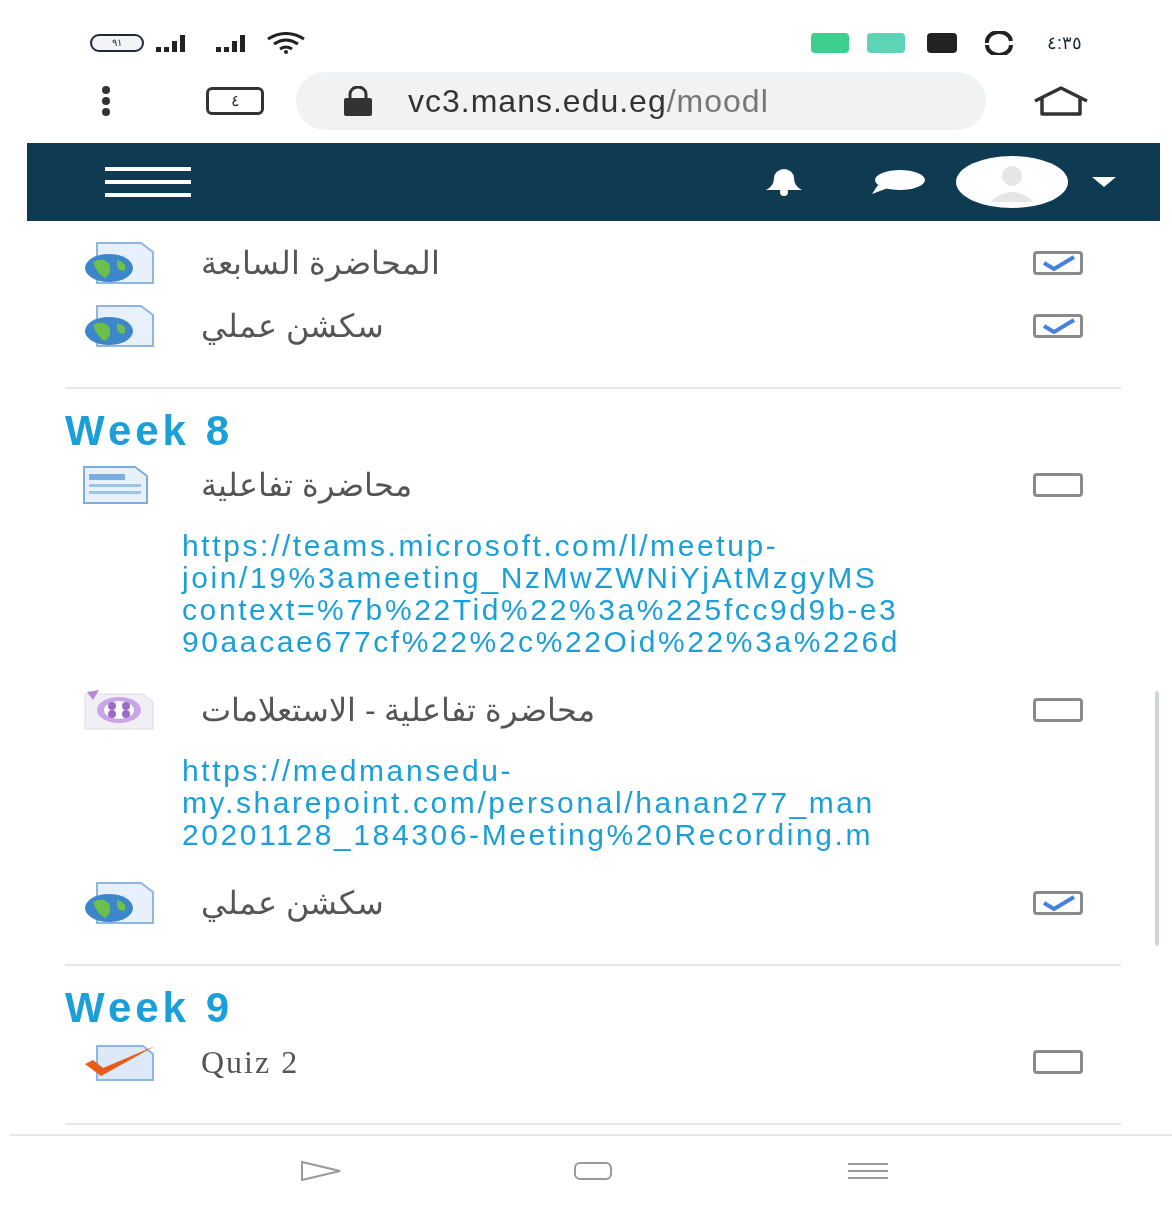  Describe the element at coordinates (321, 1171) in the screenshot. I see `back-icon` at that location.